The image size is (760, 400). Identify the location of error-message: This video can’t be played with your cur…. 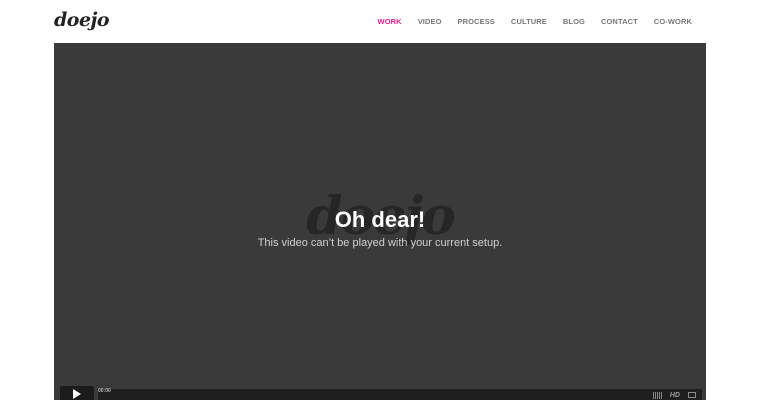
(380, 243).